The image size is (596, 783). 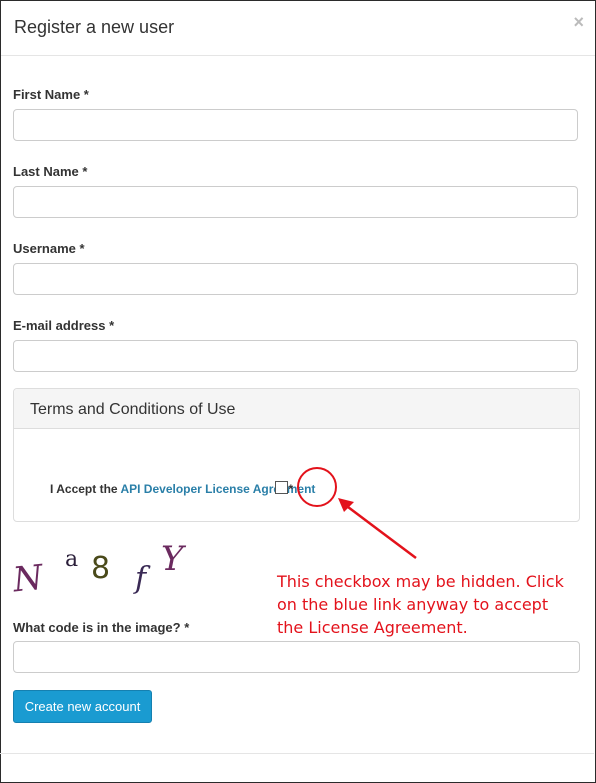 What do you see at coordinates (49, 248) in the screenshot?
I see `username-label: Username *` at bounding box center [49, 248].